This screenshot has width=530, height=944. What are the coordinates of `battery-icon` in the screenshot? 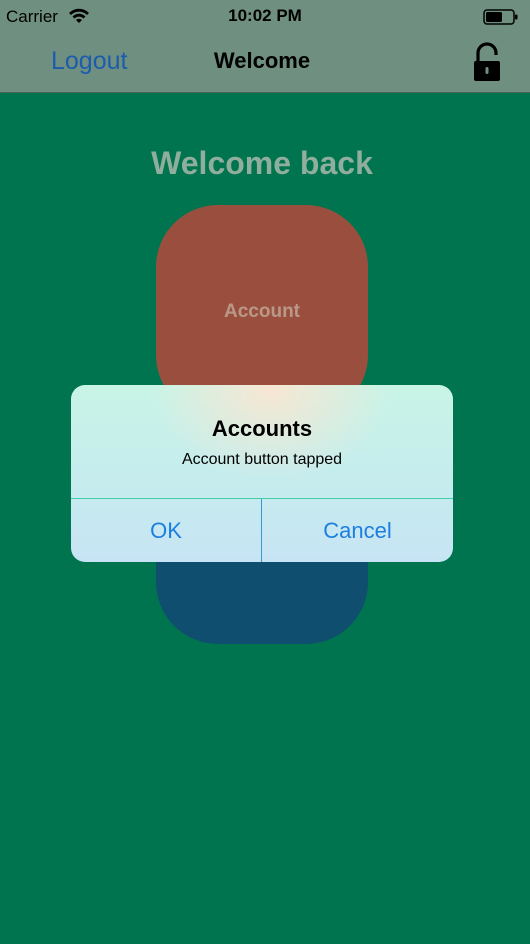 It's located at (500, 17).